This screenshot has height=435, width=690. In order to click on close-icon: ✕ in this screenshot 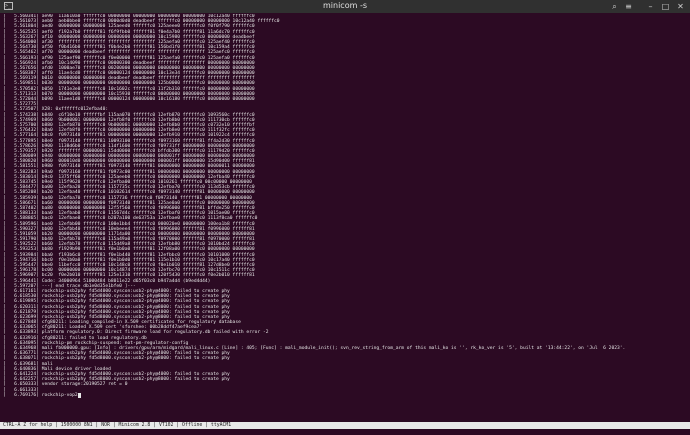, I will do `click(680, 6)`.